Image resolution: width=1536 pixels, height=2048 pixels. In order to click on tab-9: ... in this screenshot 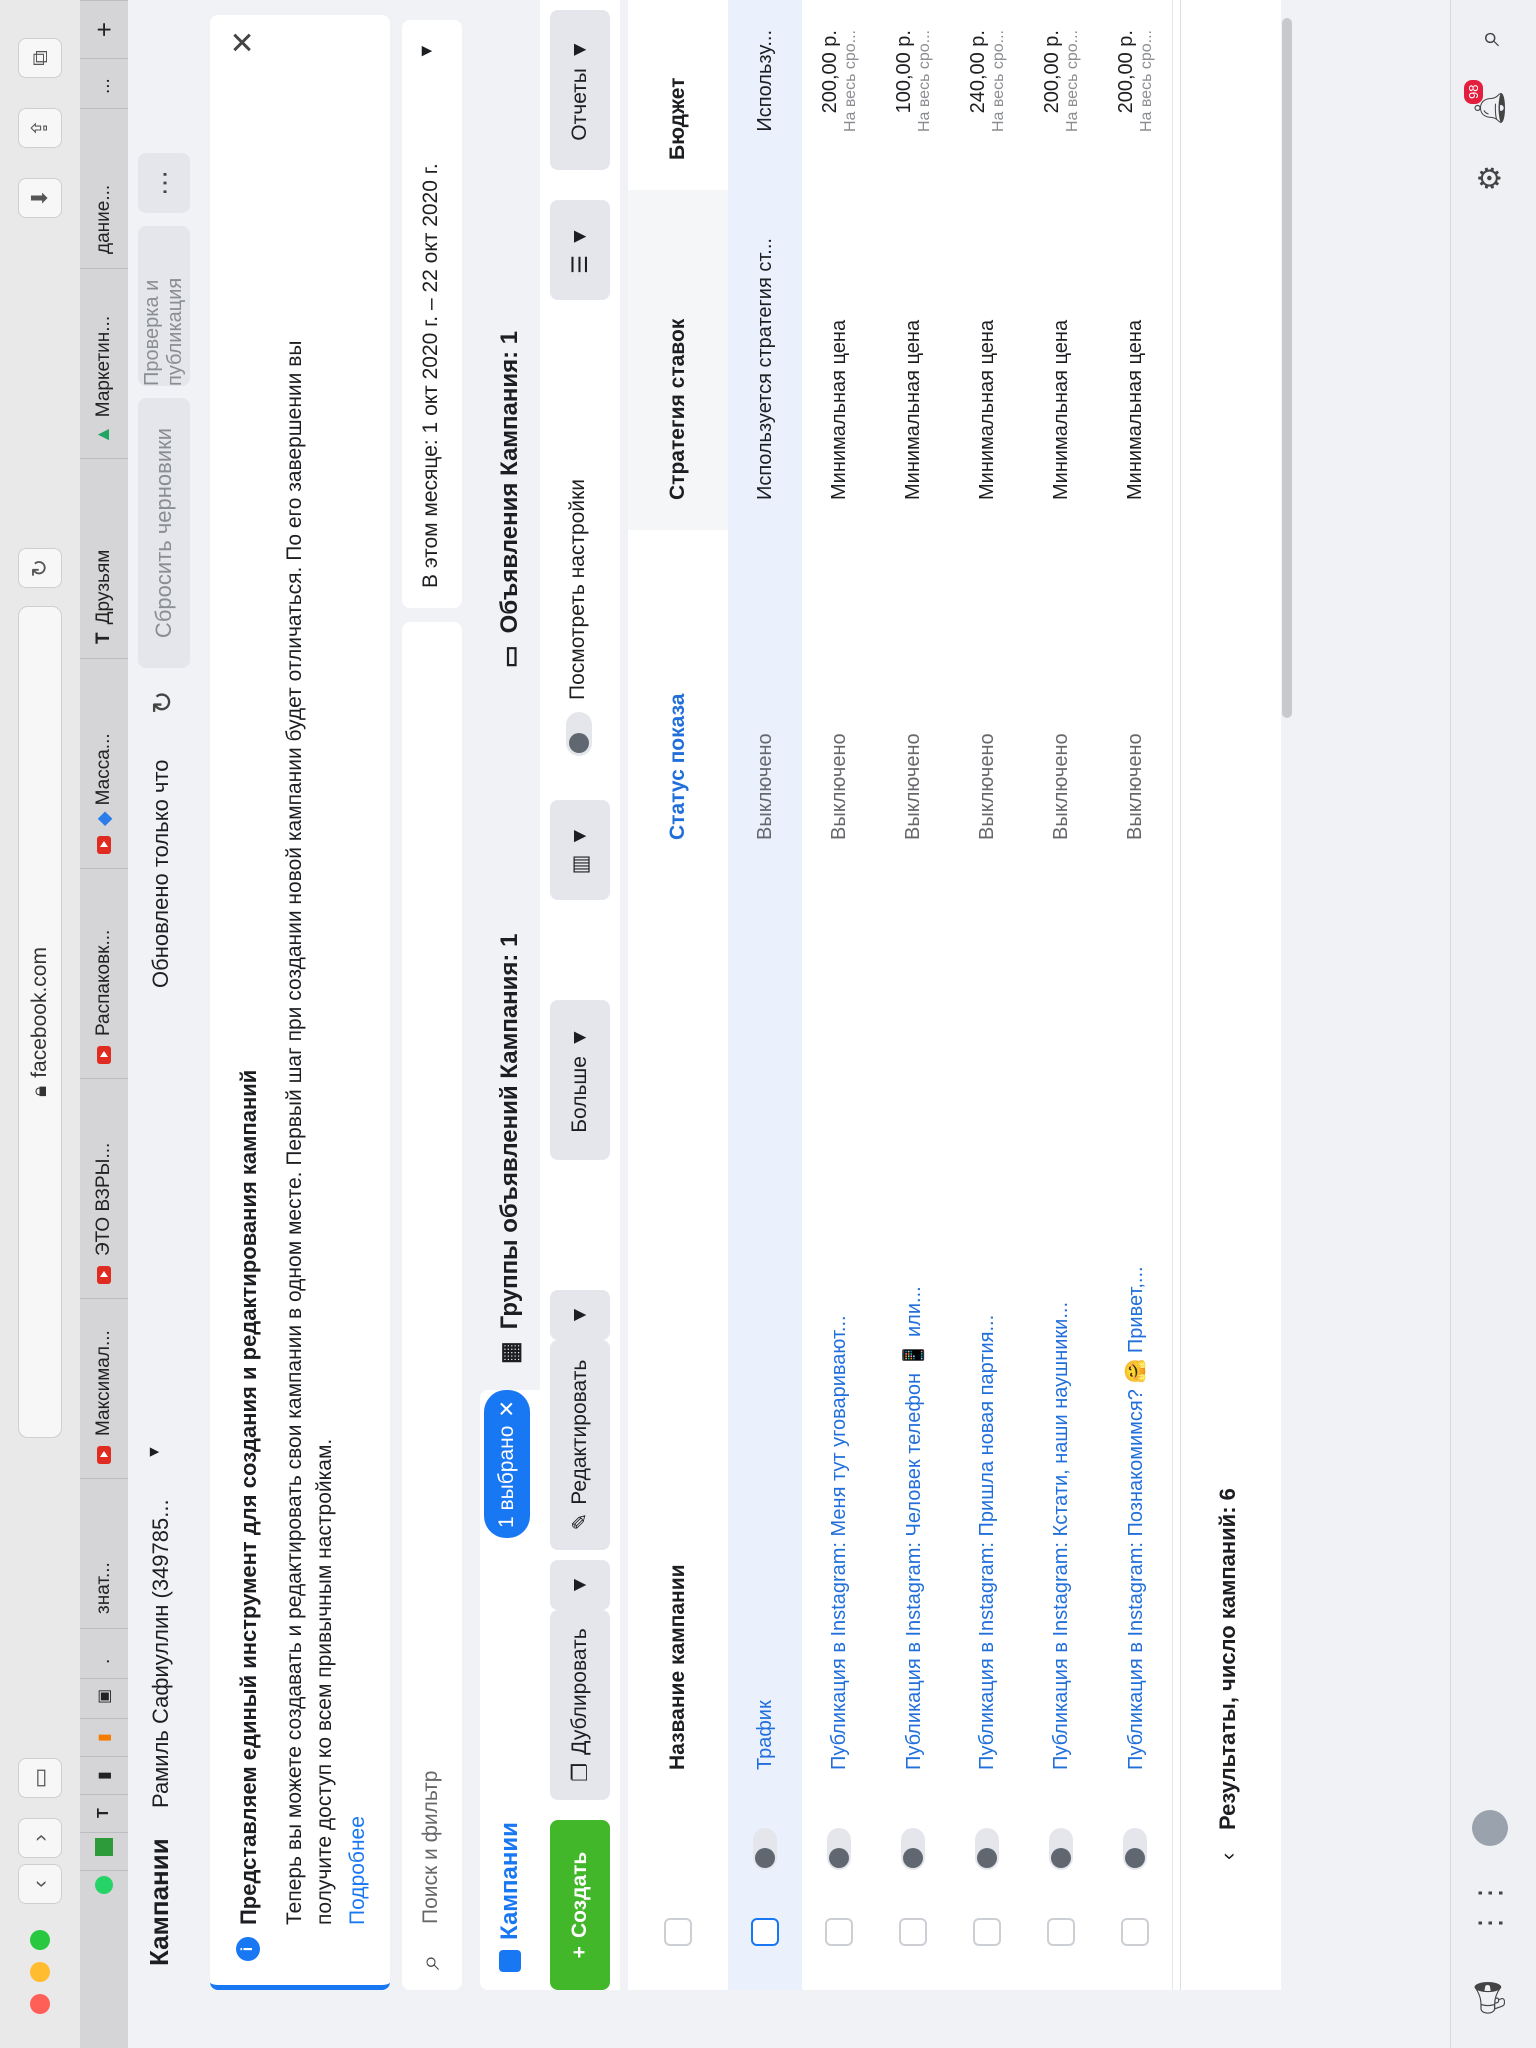, I will do `click(104, 83)`.